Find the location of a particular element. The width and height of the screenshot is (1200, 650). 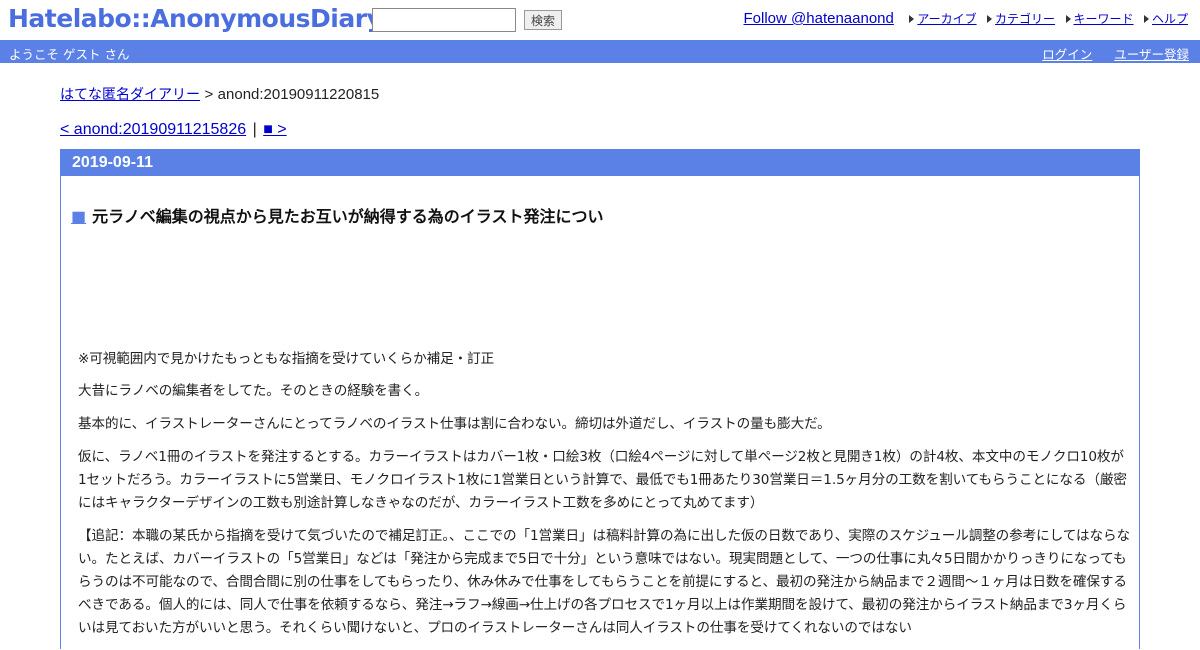

entry-title: ■ 元ラノベ編集の視点から見たお互いが納得する為のイラスト発注につい is located at coordinates (337, 215).